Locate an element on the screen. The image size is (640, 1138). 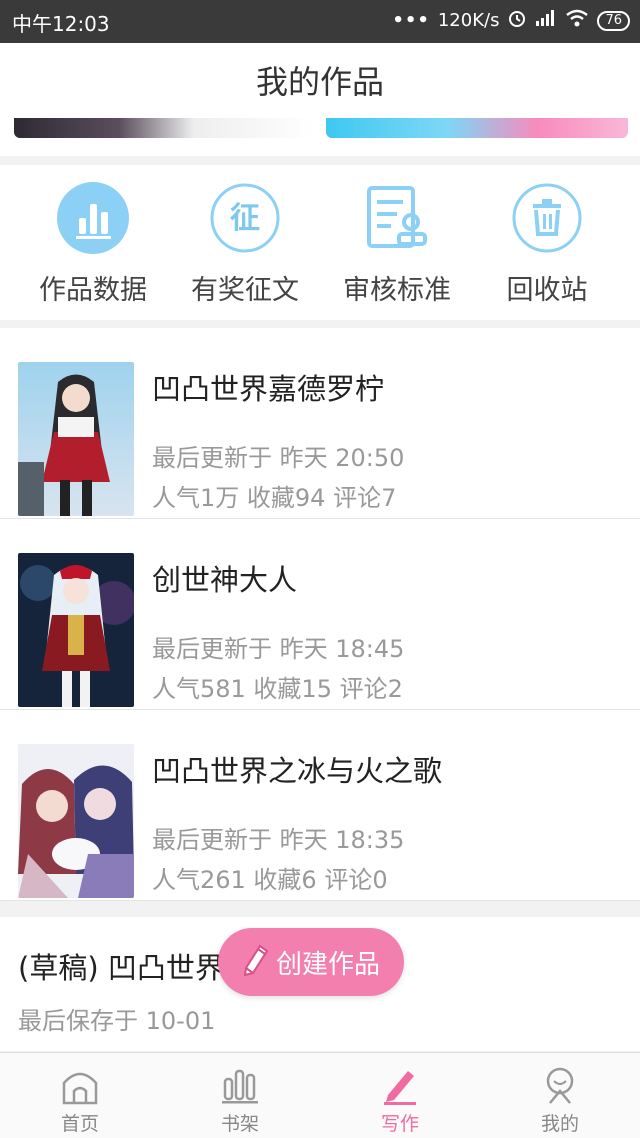
profile-icon is located at coordinates (560, 1085).